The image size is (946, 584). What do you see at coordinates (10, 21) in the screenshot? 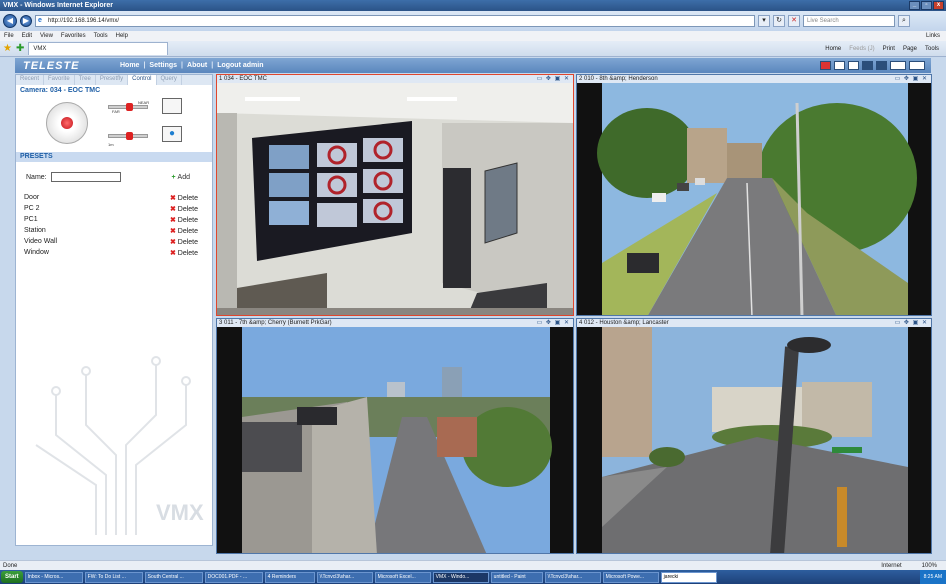
I see `back-button: ◀` at bounding box center [10, 21].